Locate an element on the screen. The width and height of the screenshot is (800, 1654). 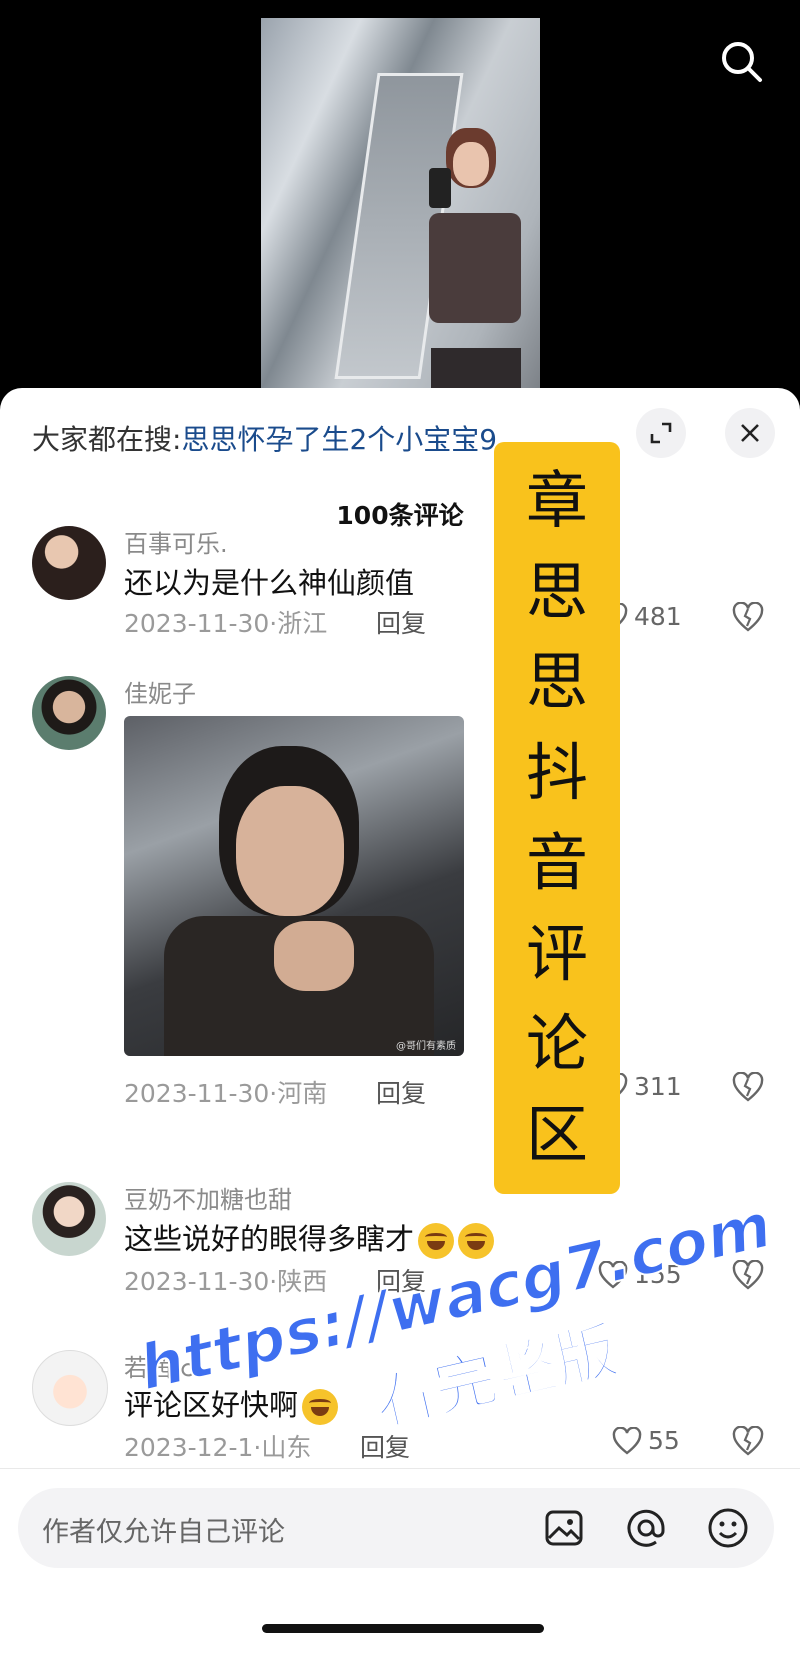
banner-char: 音 is located at coordinates (556, 863).